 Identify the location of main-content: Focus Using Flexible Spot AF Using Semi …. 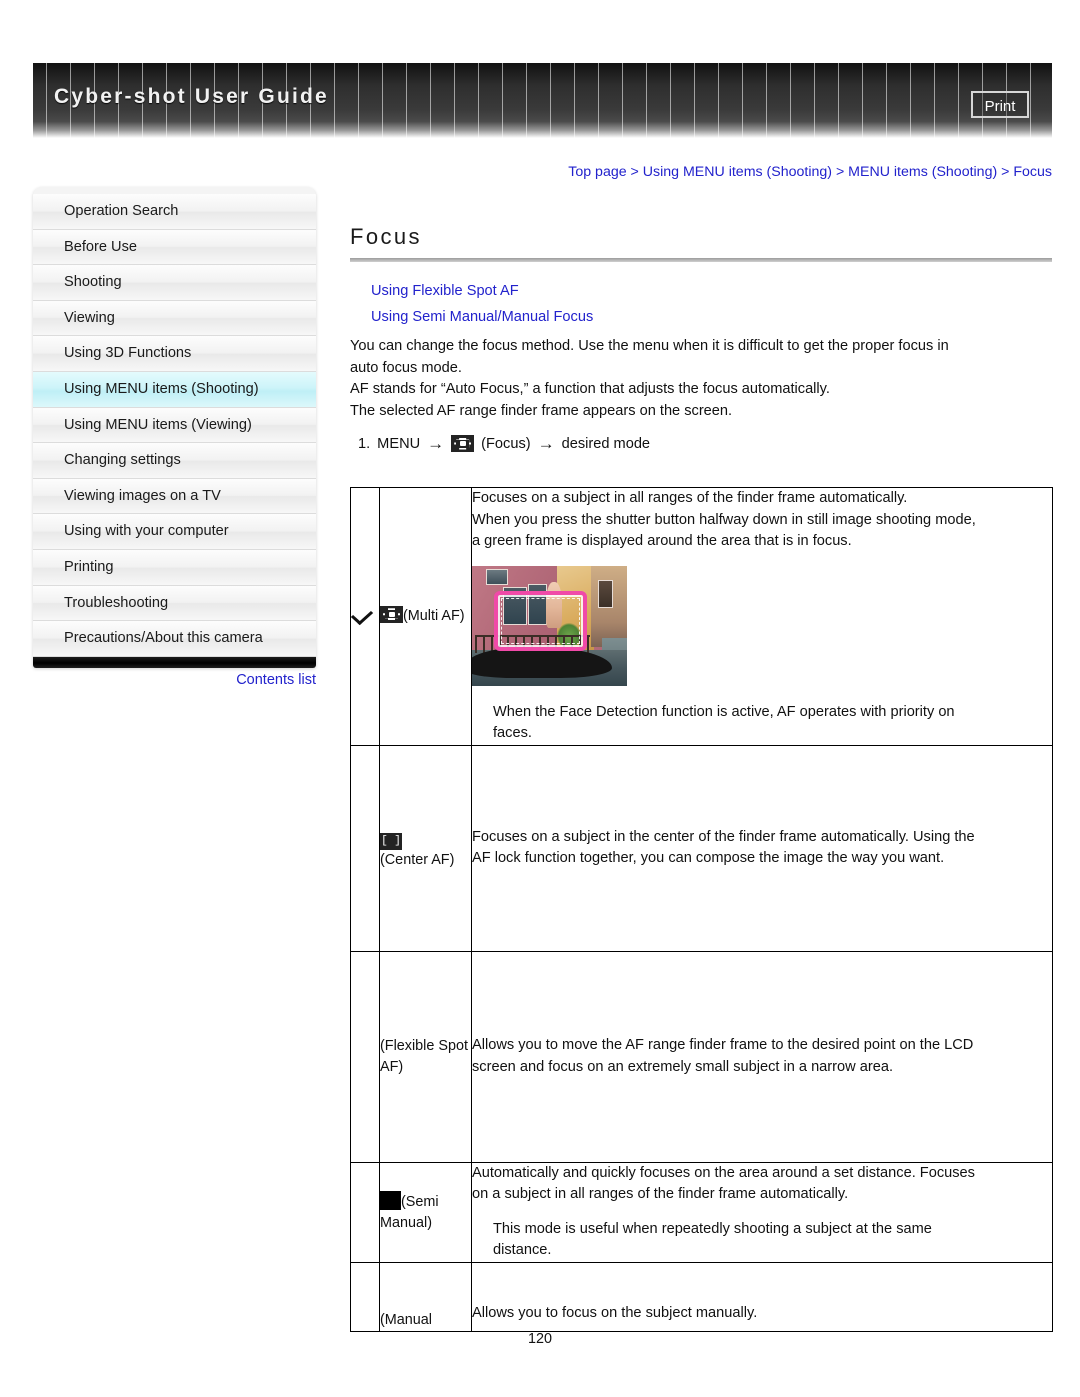
(701, 338).